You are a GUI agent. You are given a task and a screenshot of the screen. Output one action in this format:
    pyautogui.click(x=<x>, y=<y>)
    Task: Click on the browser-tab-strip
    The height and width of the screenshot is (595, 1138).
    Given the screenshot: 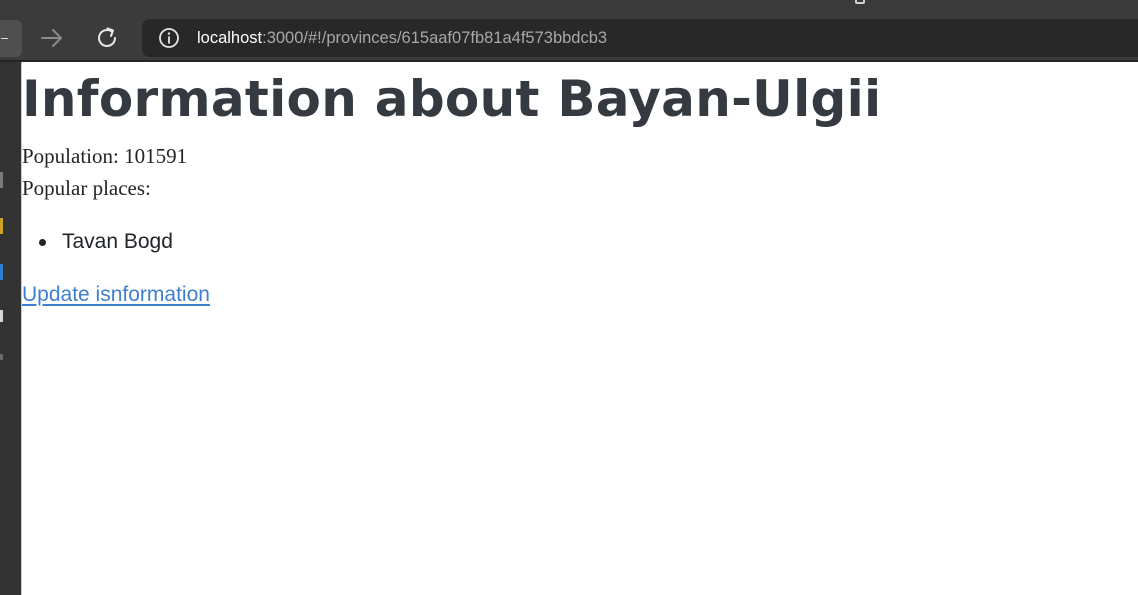 What is the action you would take?
    pyautogui.click(x=569, y=9)
    